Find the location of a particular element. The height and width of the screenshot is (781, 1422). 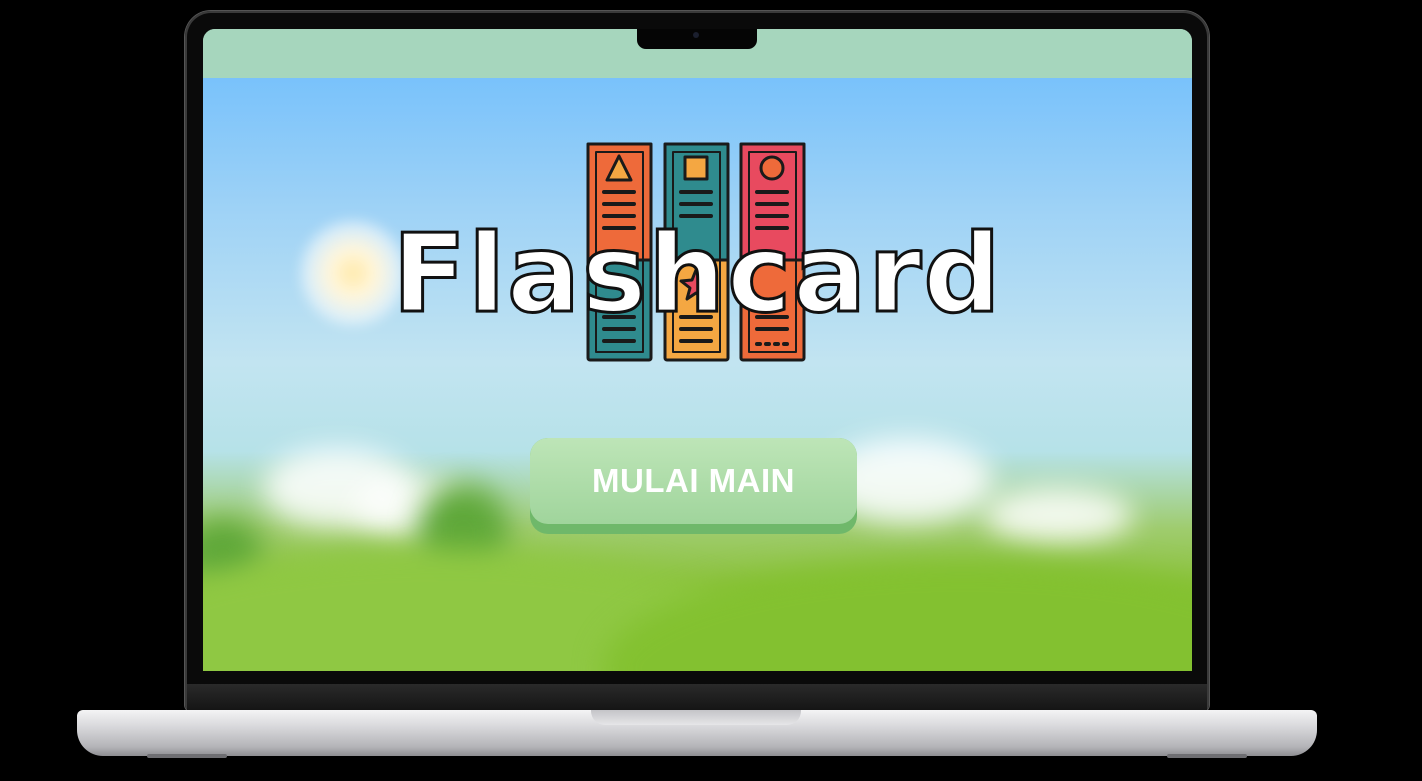

hill is located at coordinates (897, 614).